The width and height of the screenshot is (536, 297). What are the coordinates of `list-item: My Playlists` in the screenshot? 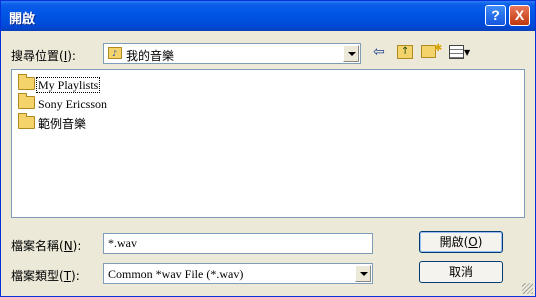 It's located at (59, 83).